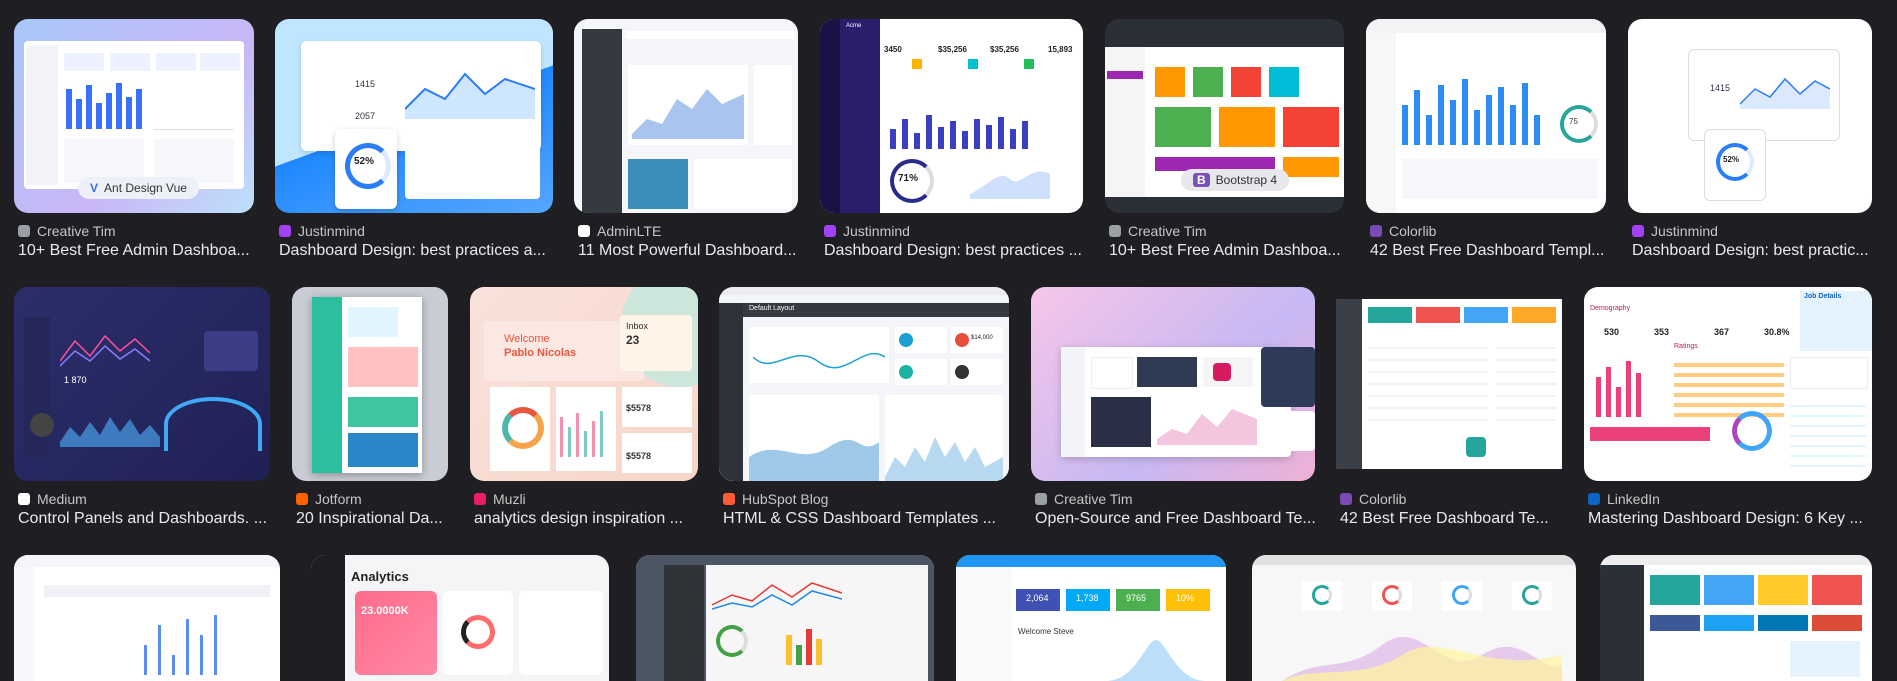  Describe the element at coordinates (1201, 180) in the screenshot. I see `bootstrap-logo-icon: B` at that location.